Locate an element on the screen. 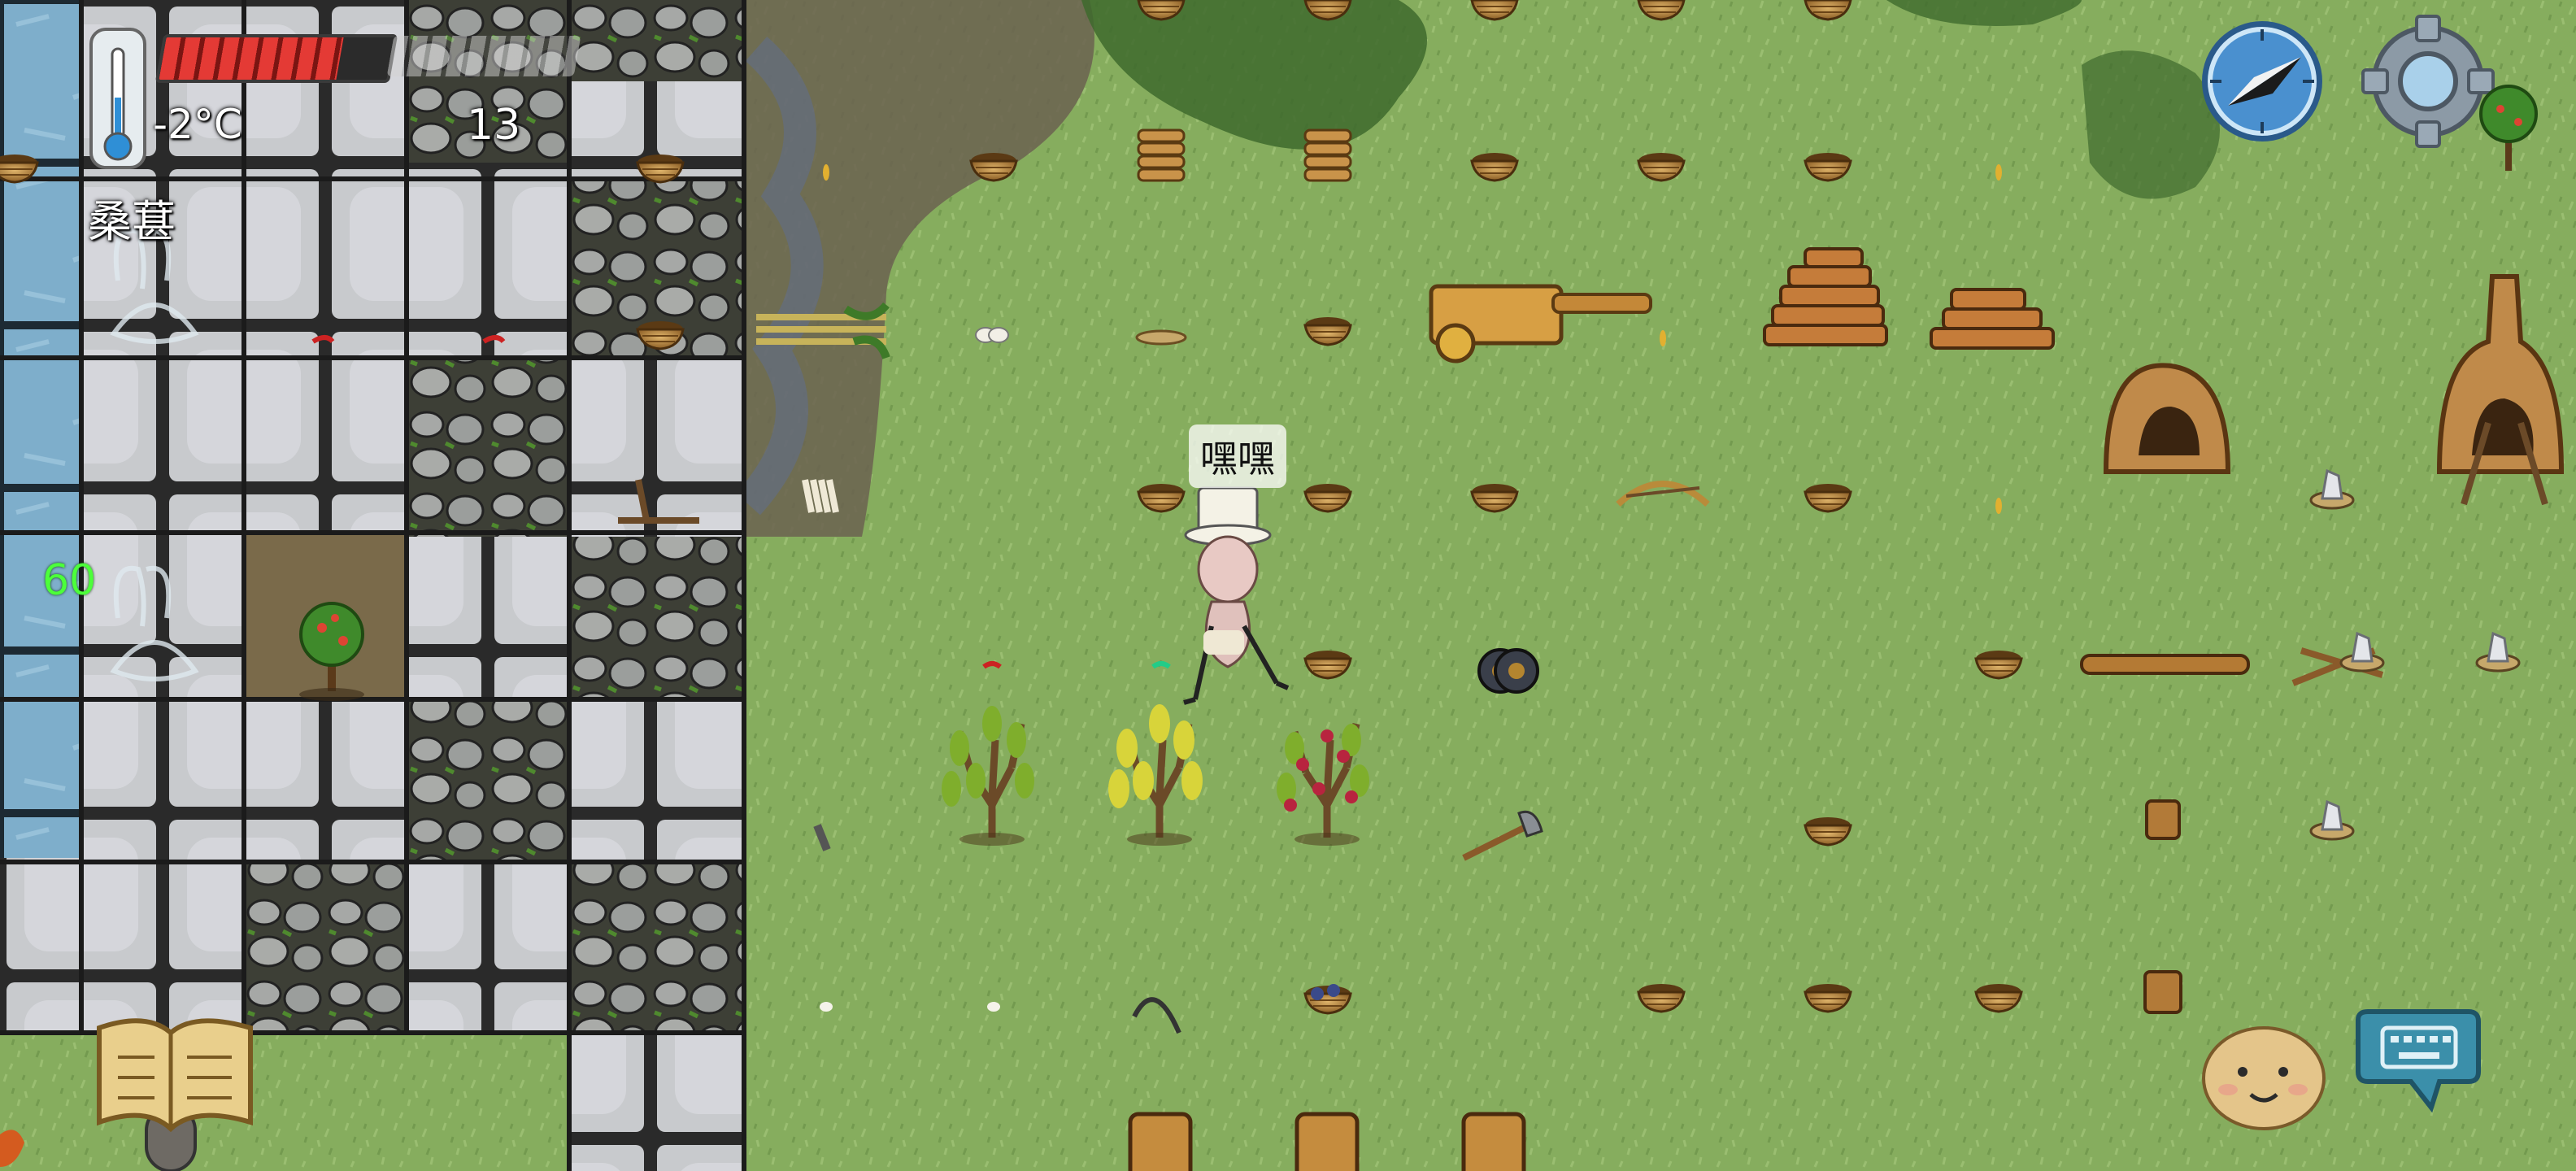  age-indicator: 60 is located at coordinates (70, 581).